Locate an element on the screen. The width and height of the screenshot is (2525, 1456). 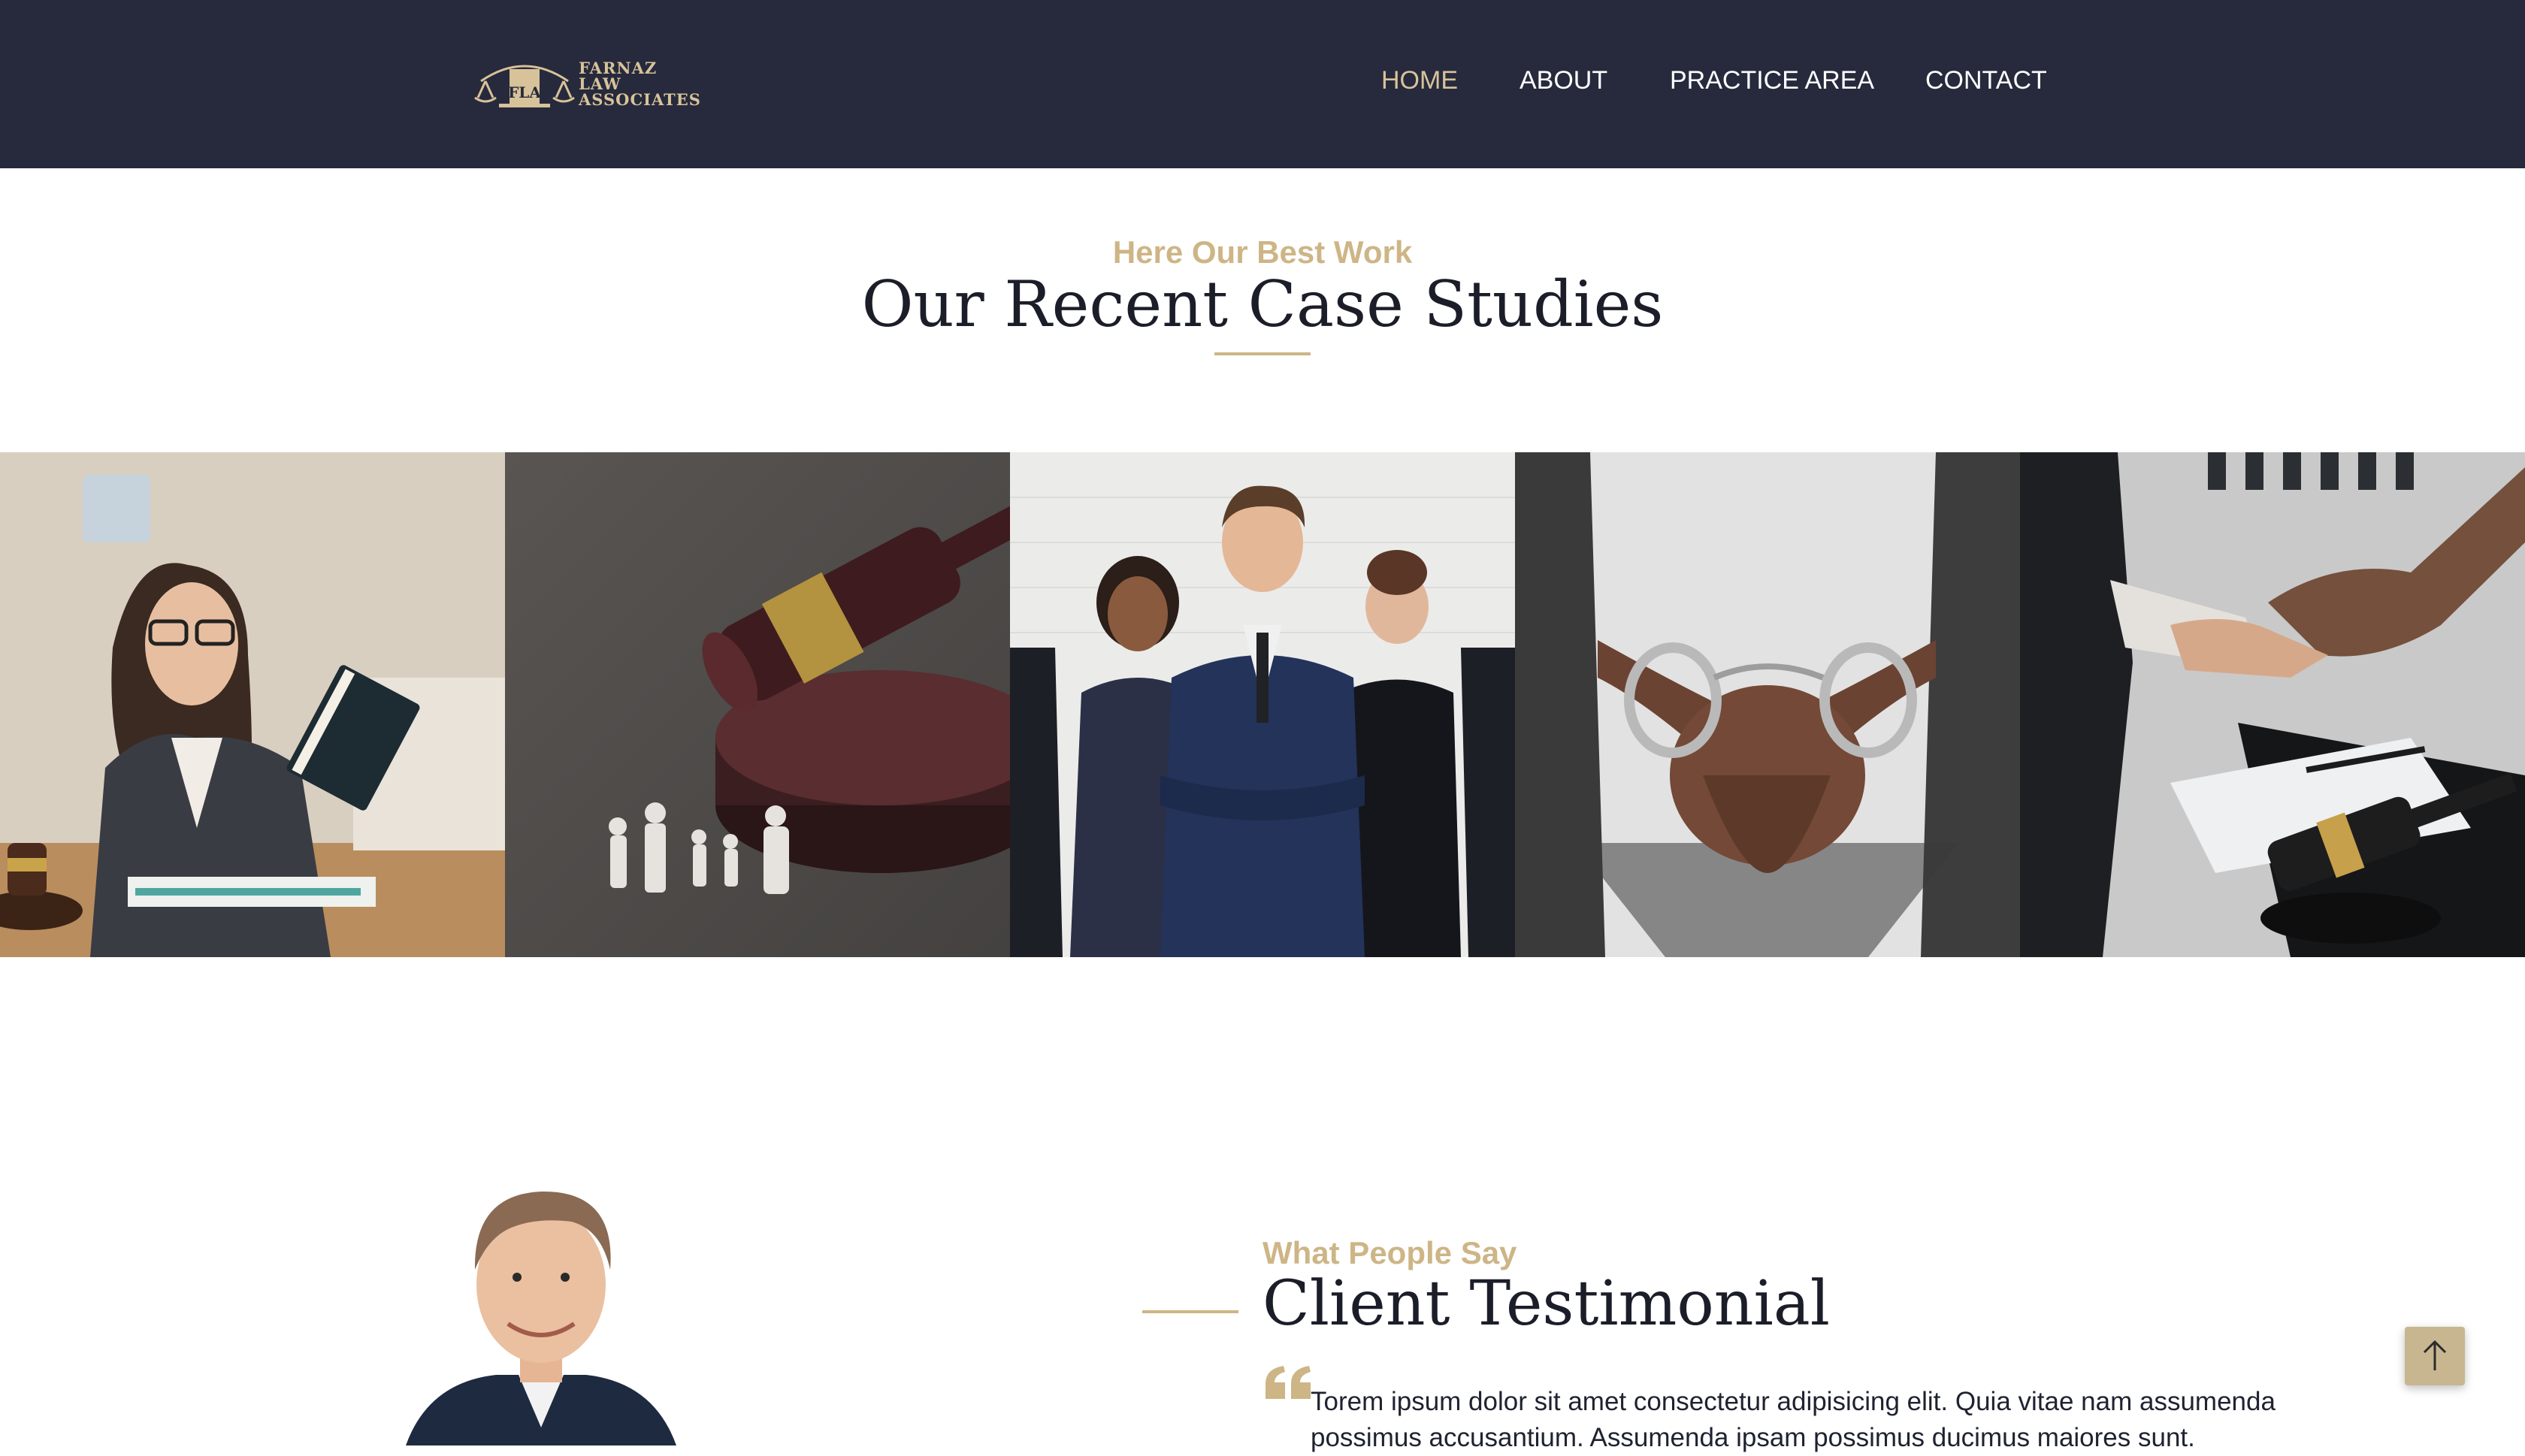
logo-wordmark: FARNAZ LAW ASSOCIATES is located at coordinates (640, 83).